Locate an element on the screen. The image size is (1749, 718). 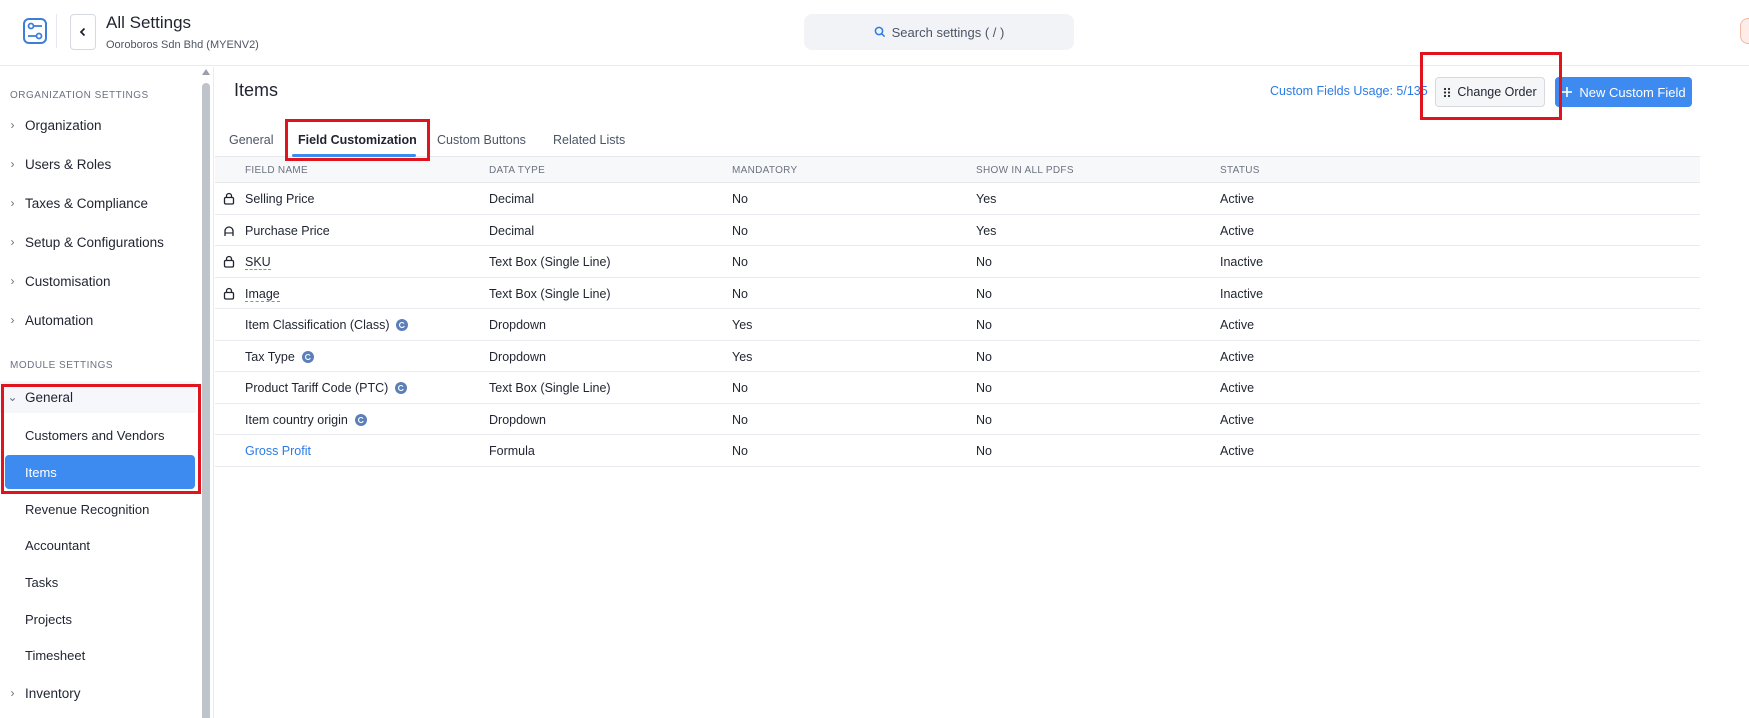
unlock-icon is located at coordinates (229, 230).